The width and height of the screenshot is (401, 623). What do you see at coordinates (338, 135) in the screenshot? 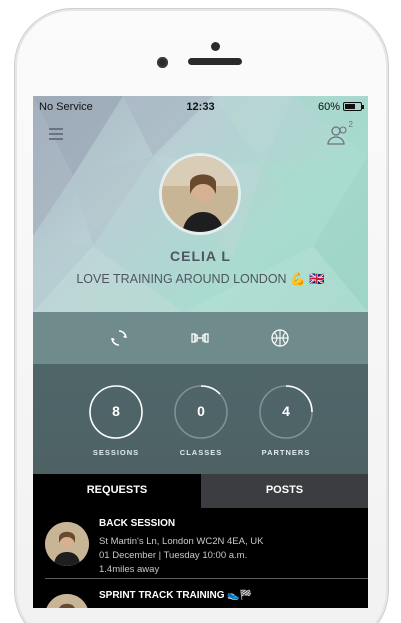
I see `partners-icon` at bounding box center [338, 135].